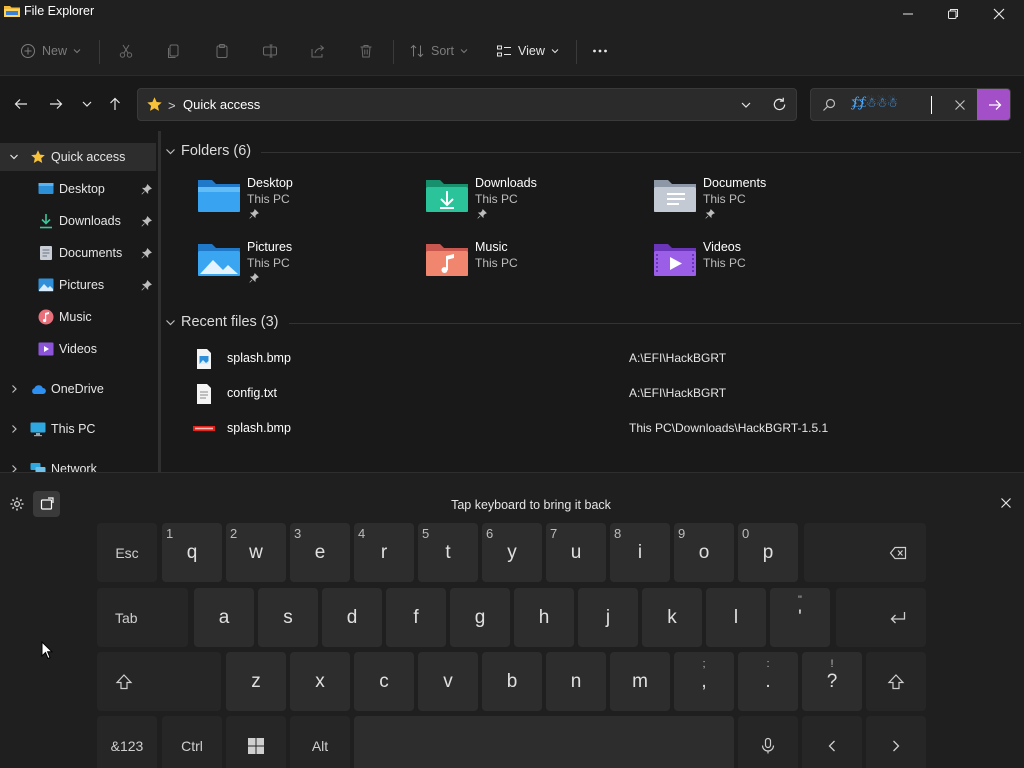 Image resolution: width=1024 pixels, height=768 pixels. I want to click on key-tab: Tab, so click(142, 617).